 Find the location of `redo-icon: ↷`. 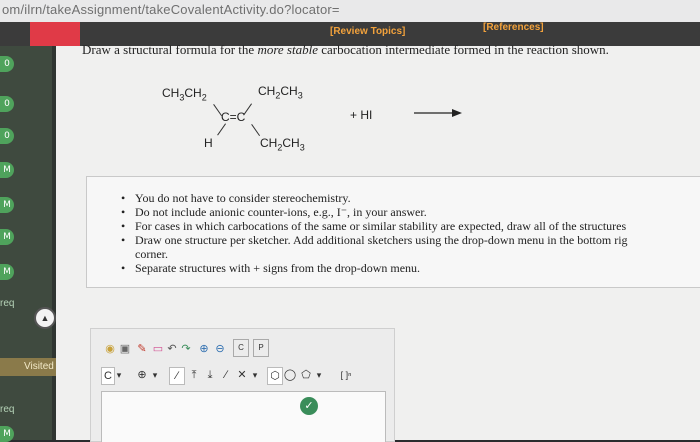

redo-icon: ↷ is located at coordinates (186, 349).